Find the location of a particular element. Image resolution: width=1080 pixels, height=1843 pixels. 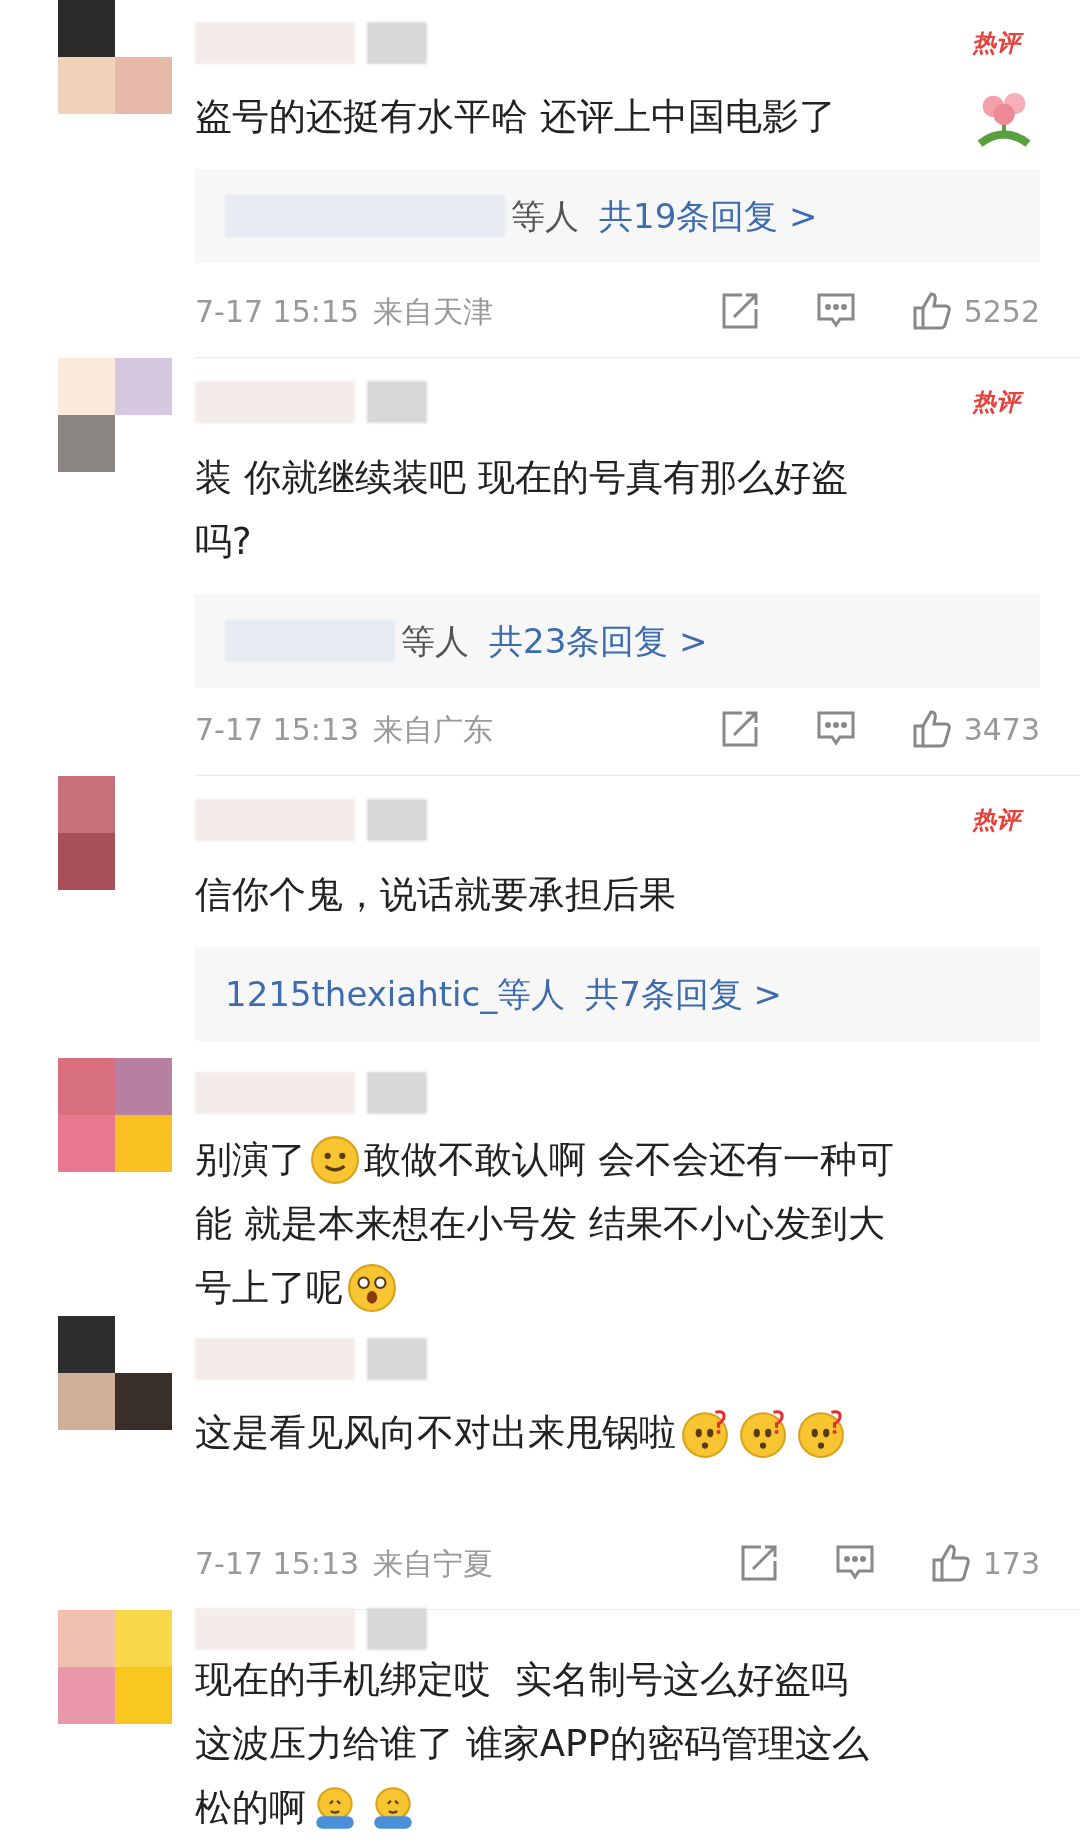

comment-text: 号上了呢 is located at coordinates (269, 1288).